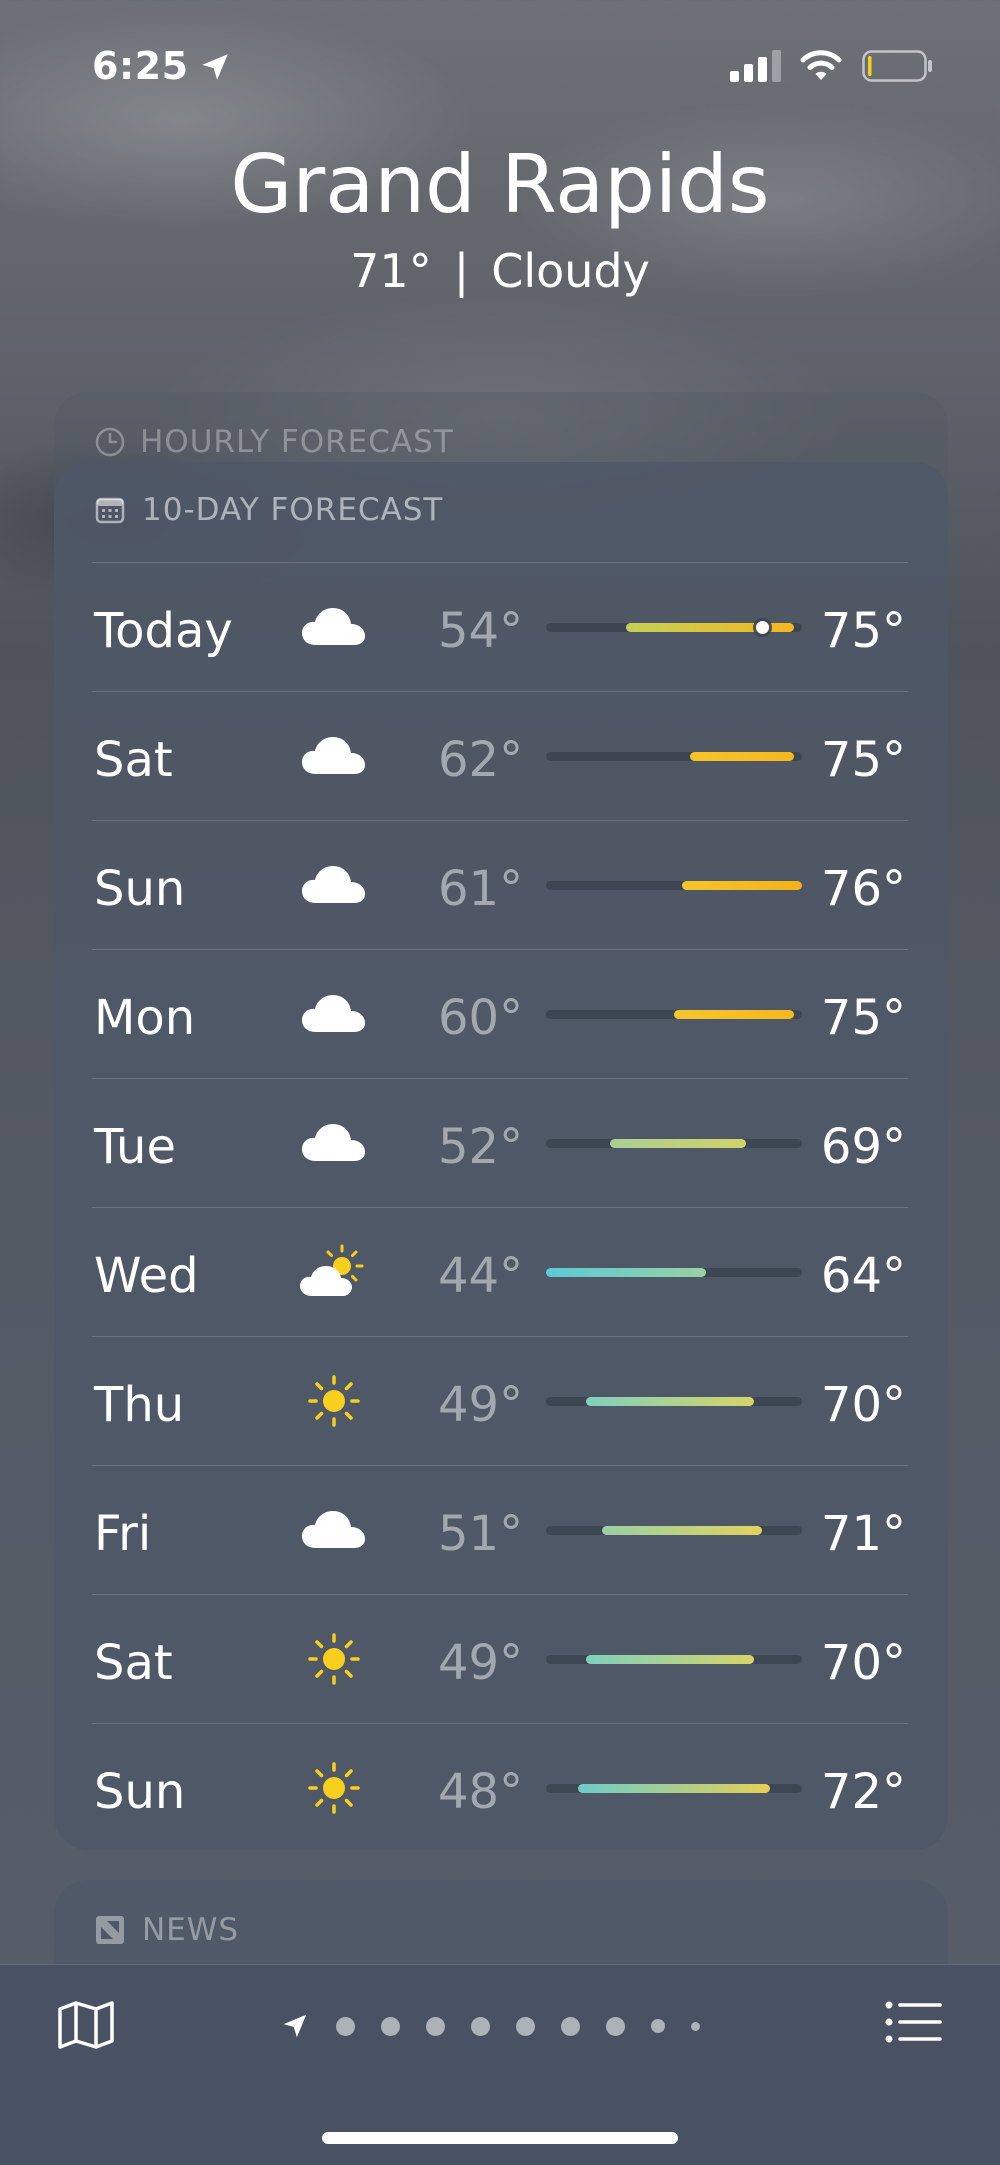 This screenshot has width=1000, height=2165. What do you see at coordinates (481, 889) in the screenshot?
I see `forecast-low: 61°` at bounding box center [481, 889].